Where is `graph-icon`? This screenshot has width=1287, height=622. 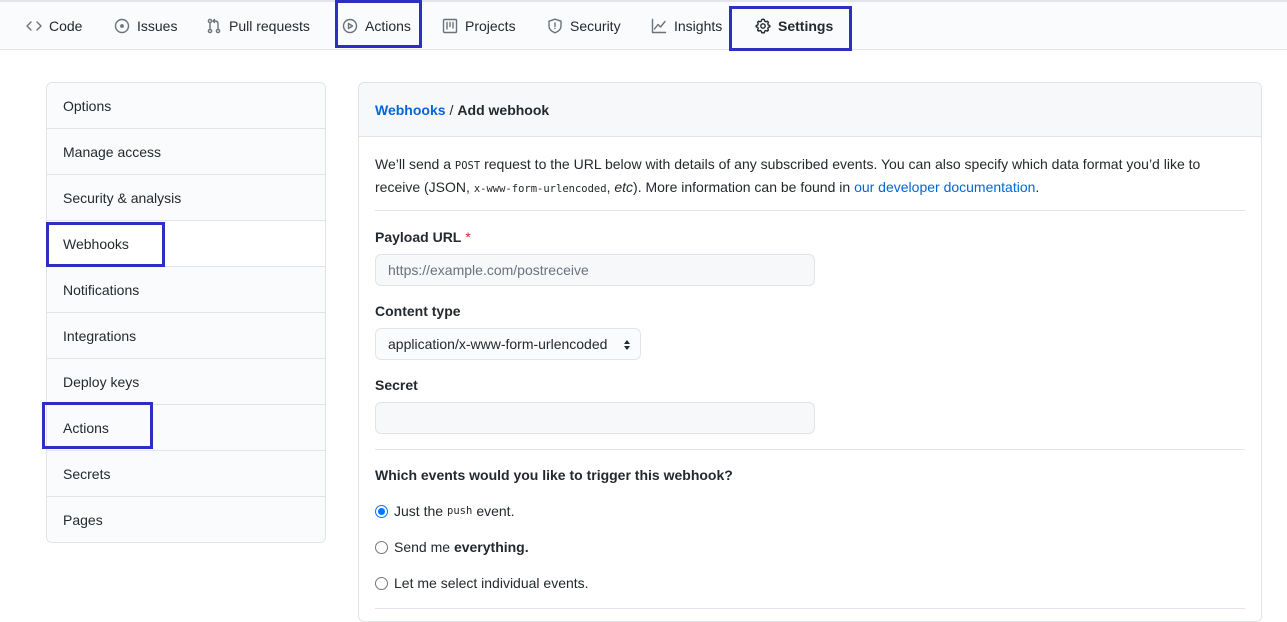
graph-icon is located at coordinates (659, 26).